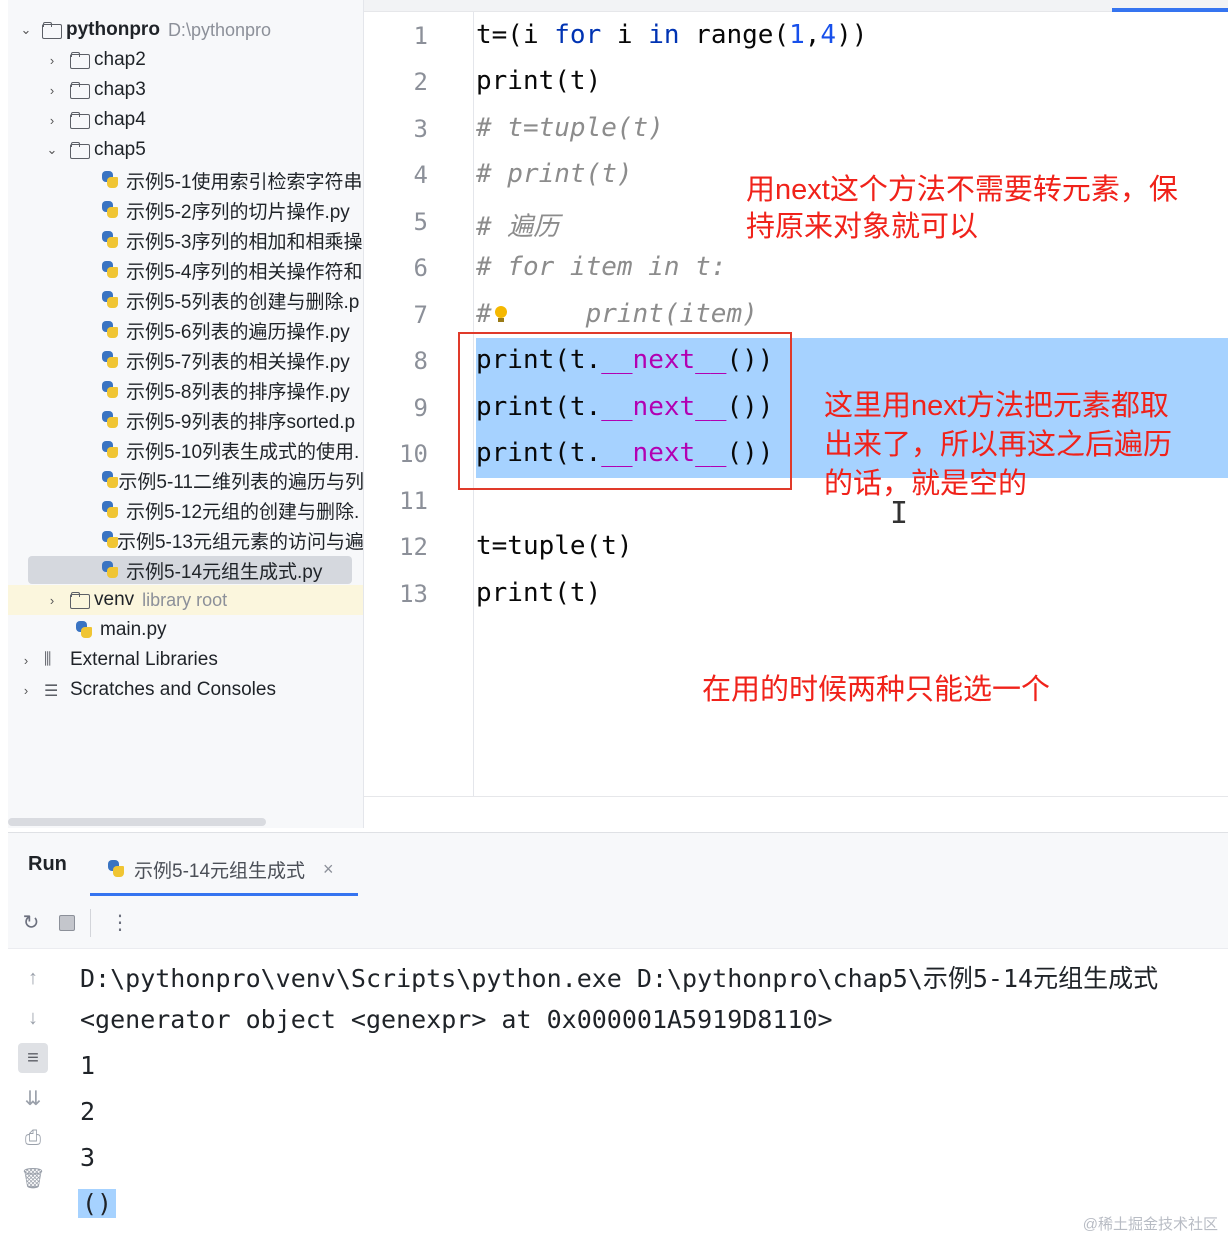 The image size is (1228, 1238). What do you see at coordinates (501, 315) in the screenshot?
I see `lightbulb-icon` at bounding box center [501, 315].